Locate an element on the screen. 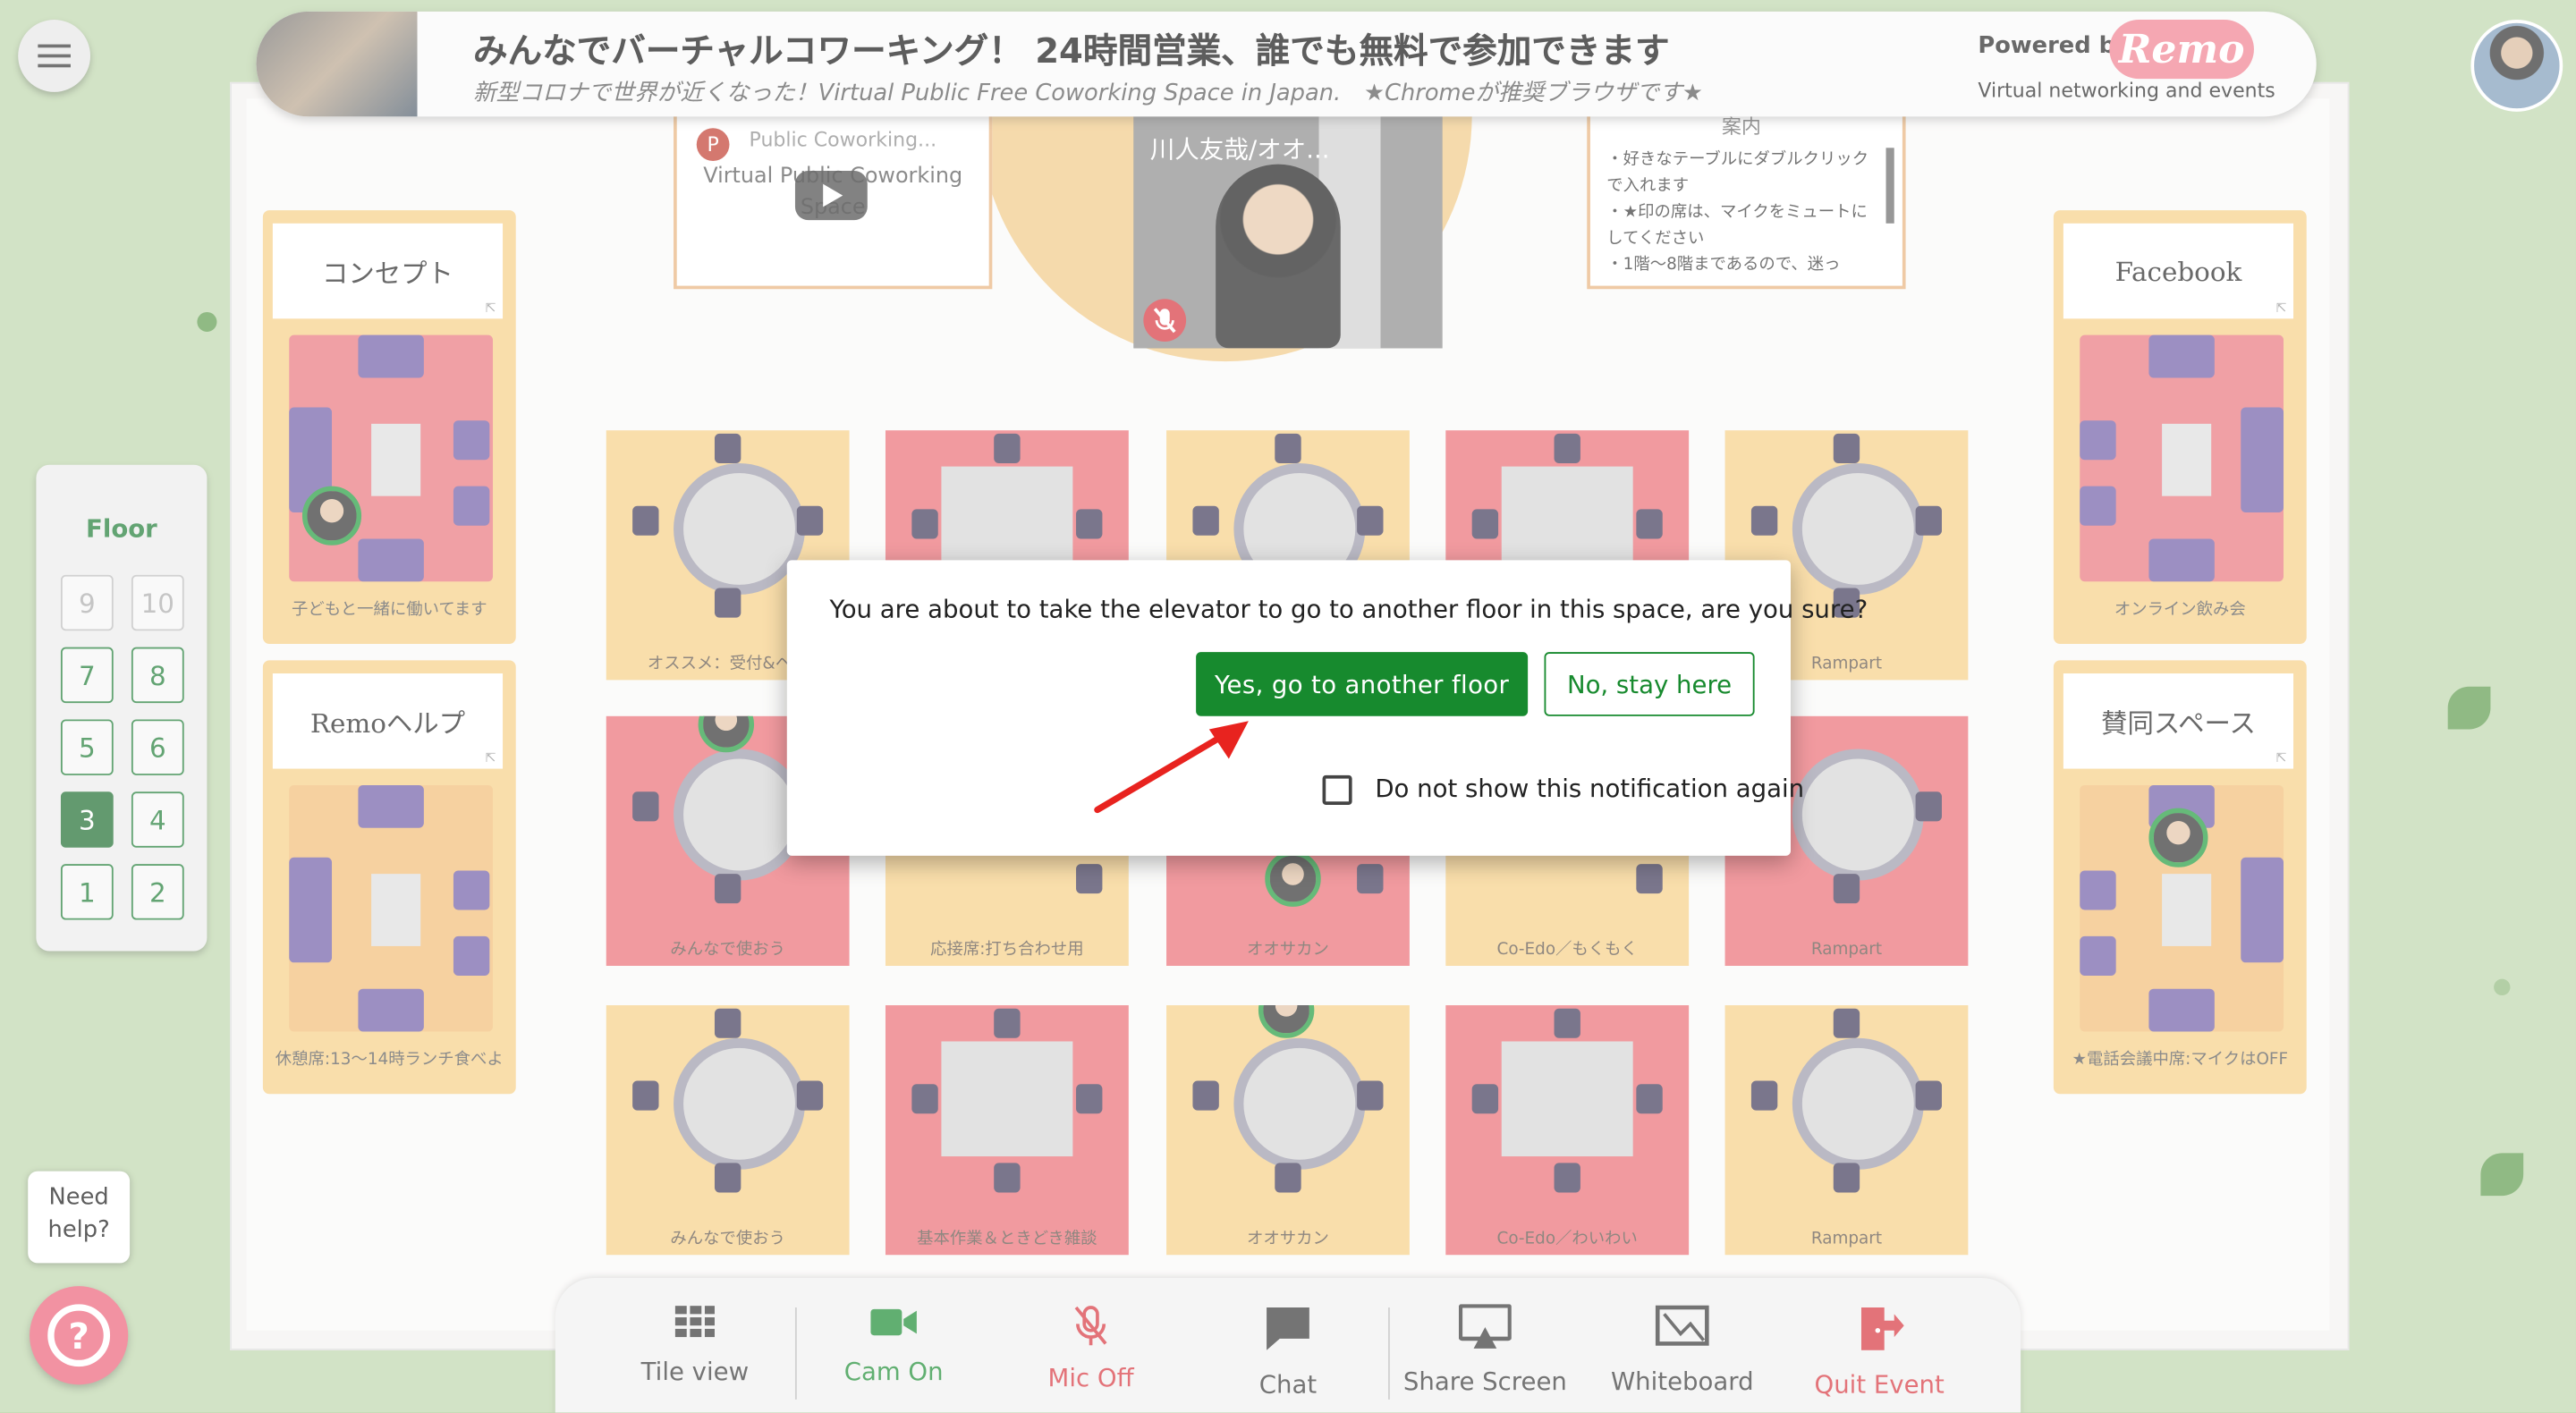 This screenshot has width=2576, height=1413. dont-show-again-label: Do not show this notification again is located at coordinates (1589, 788).